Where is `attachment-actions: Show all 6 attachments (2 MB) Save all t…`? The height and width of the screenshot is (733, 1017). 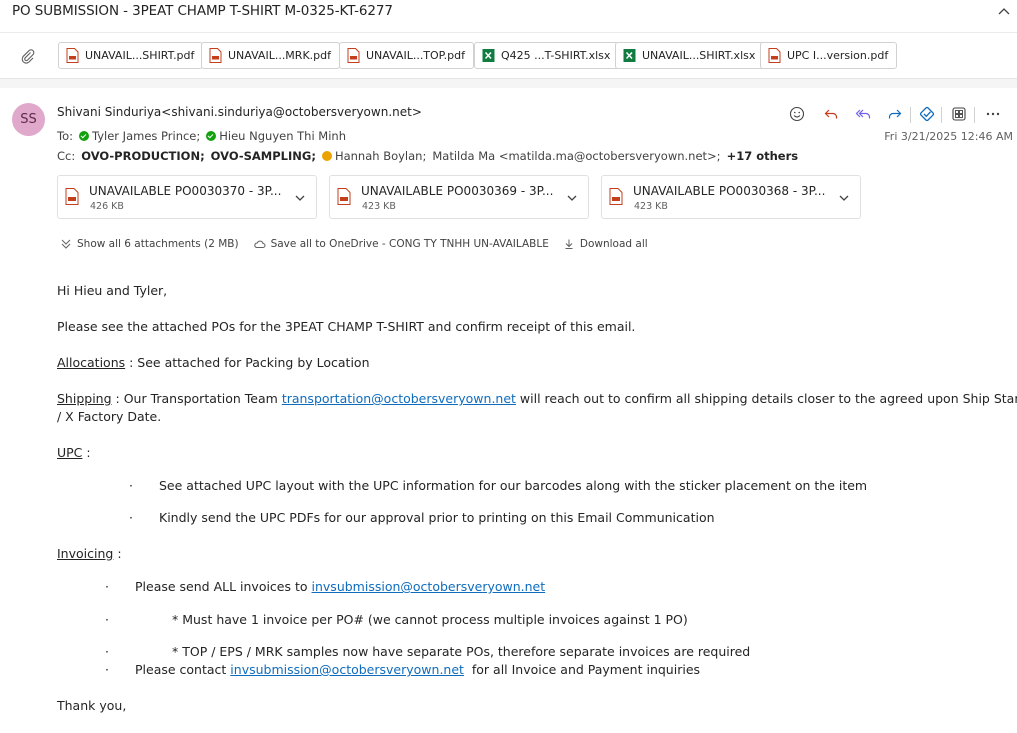 attachment-actions: Show all 6 attachments (2 MB) Save all t… is located at coordinates (354, 244).